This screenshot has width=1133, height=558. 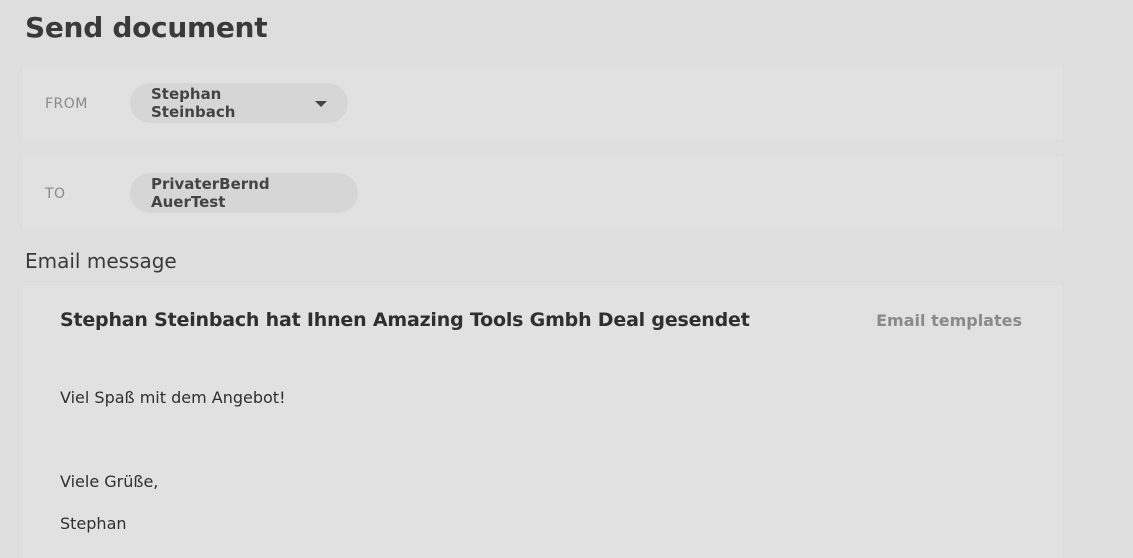 I want to click on page-title: Send document, so click(x=146, y=27).